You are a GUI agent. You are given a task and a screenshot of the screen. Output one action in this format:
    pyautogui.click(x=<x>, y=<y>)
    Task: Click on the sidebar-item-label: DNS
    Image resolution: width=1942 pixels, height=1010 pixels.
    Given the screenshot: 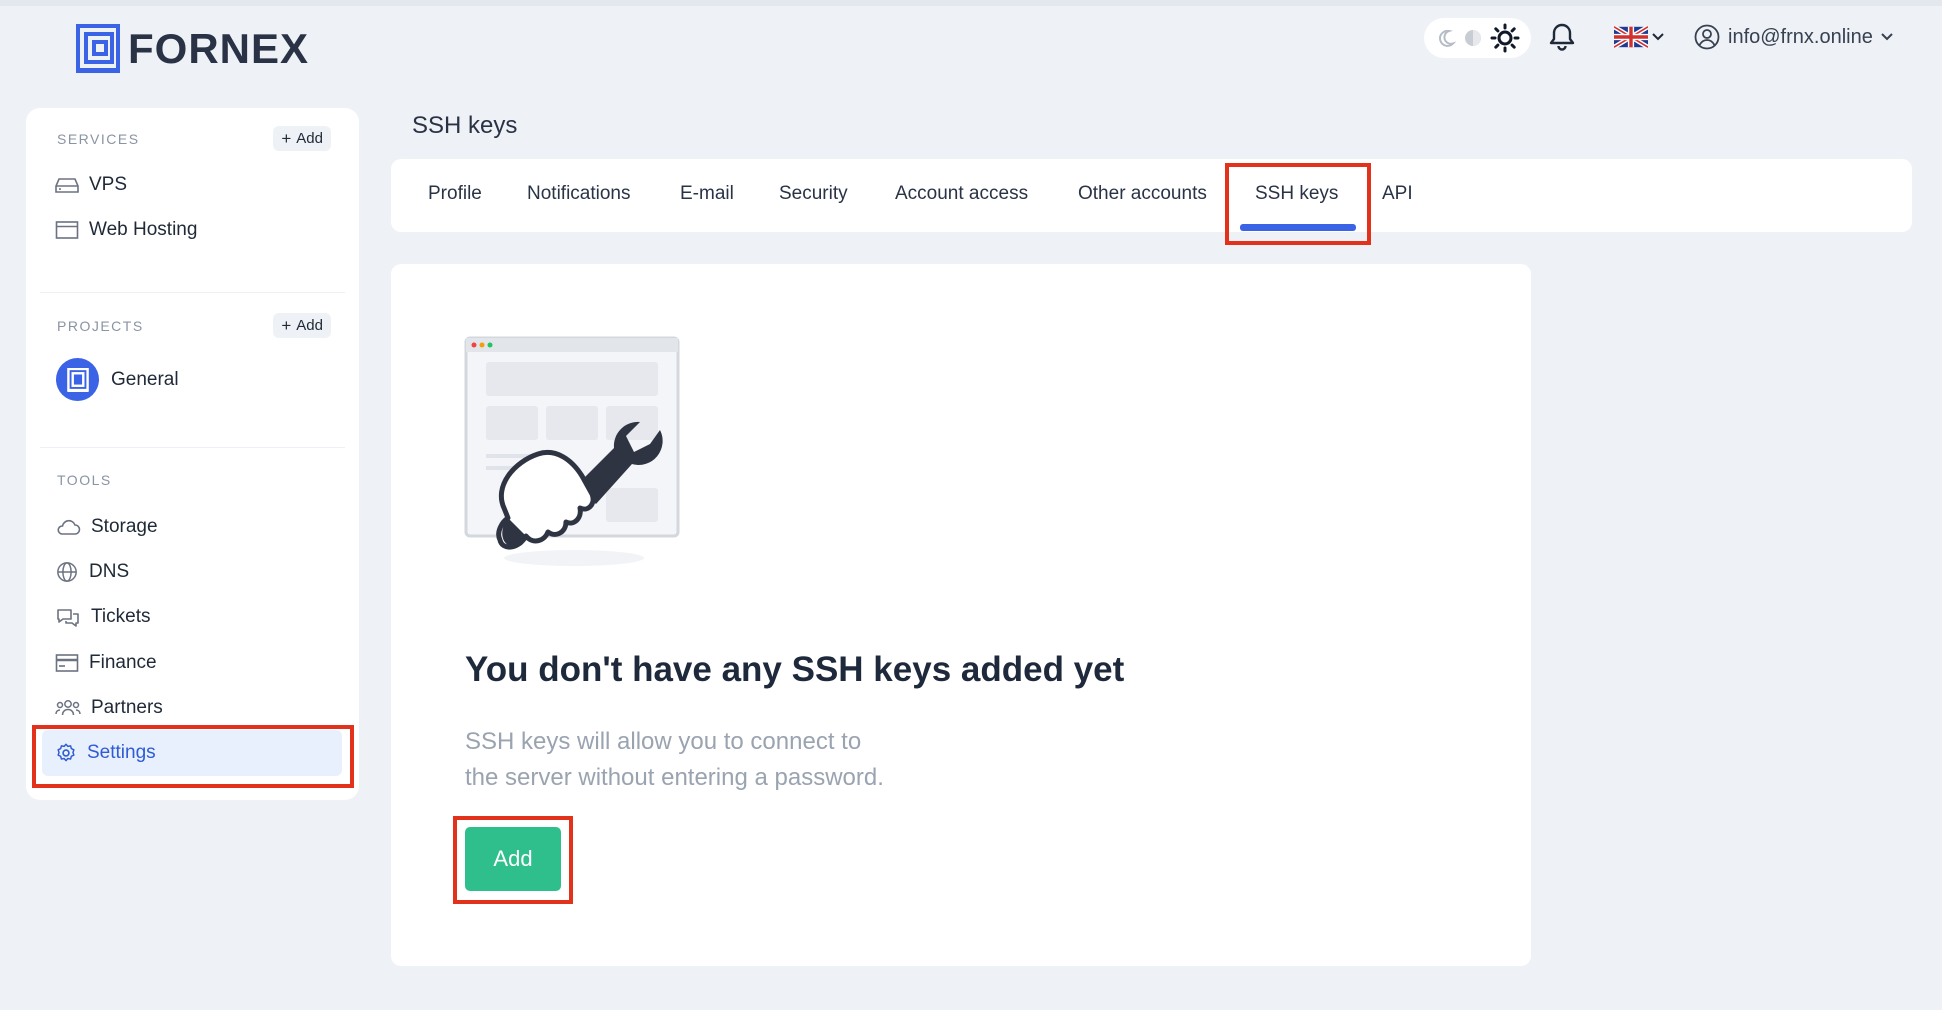 What is the action you would take?
    pyautogui.click(x=109, y=571)
    